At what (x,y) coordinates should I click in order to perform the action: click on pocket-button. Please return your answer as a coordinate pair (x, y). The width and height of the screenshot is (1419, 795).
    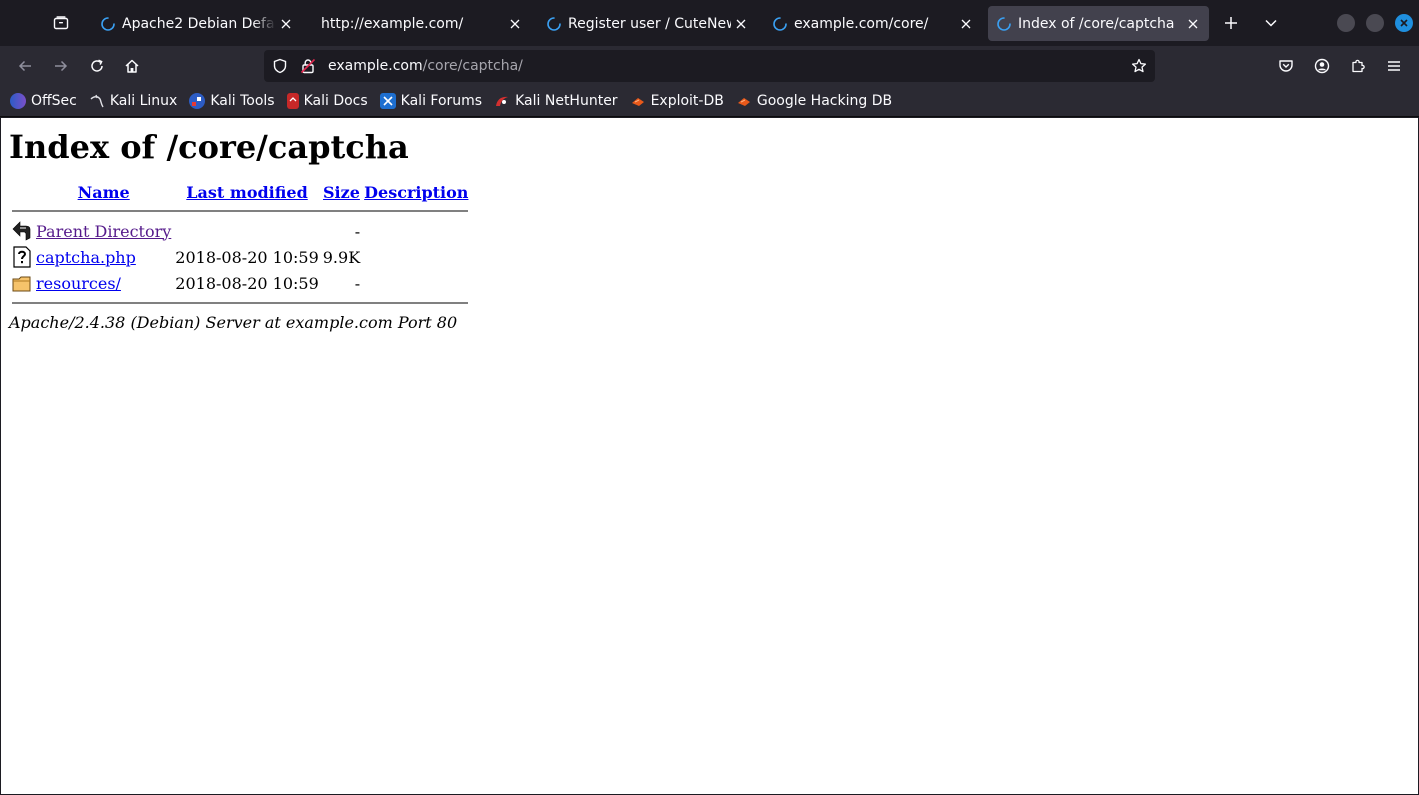
    Looking at the image, I should click on (1286, 66).